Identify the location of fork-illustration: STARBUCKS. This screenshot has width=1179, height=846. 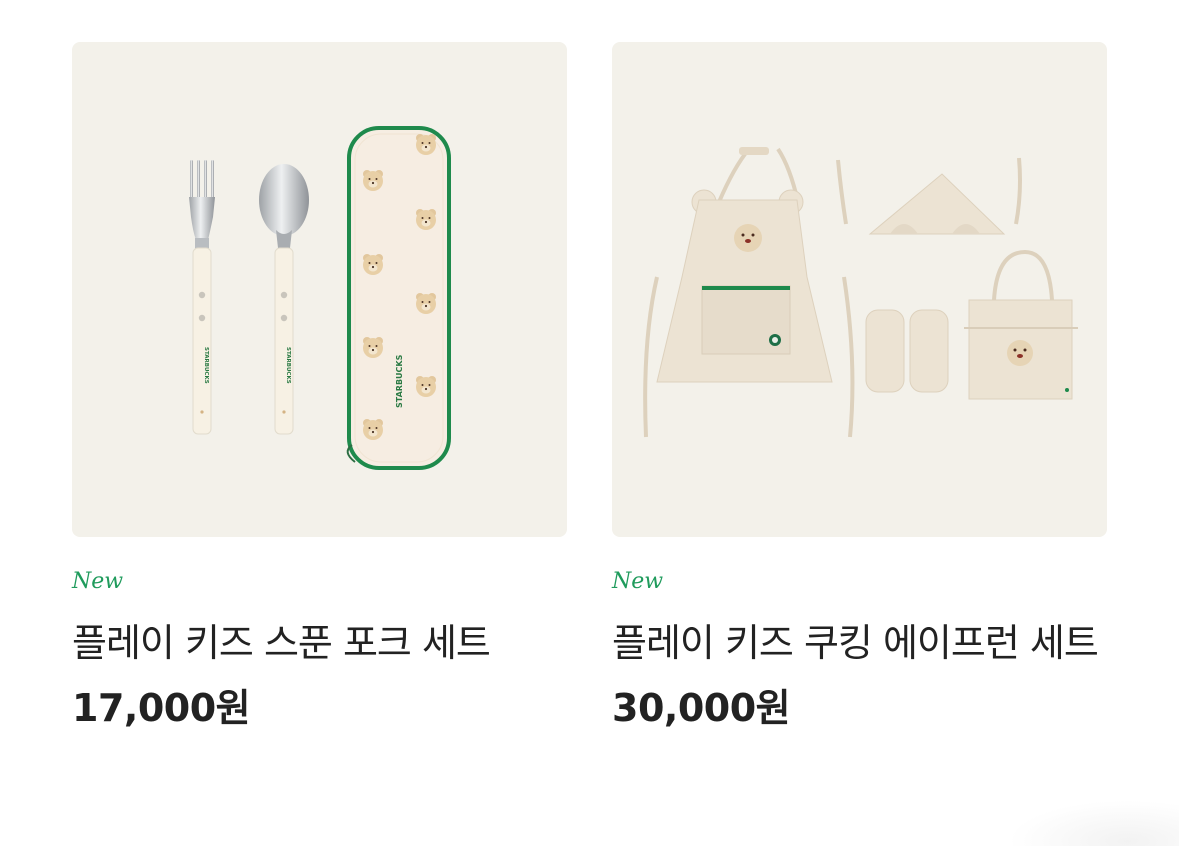
(202, 297).